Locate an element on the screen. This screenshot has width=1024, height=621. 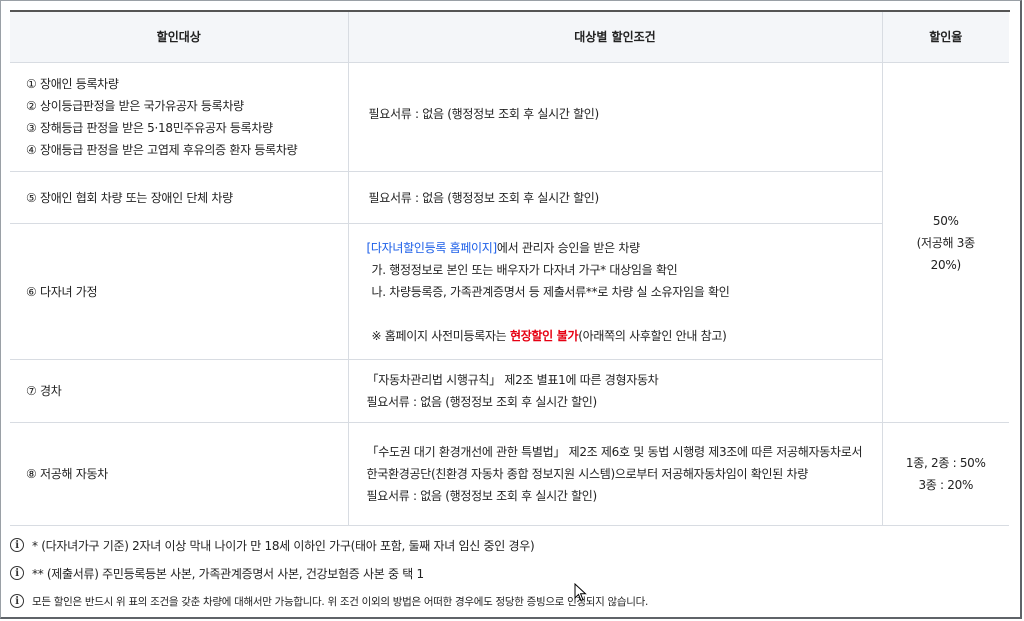
warning-text: ※ 홈페이지 사전미등록자는 현장할인 불가(아래쪽의 사후할인 안내 참고) is located at coordinates (617, 336).